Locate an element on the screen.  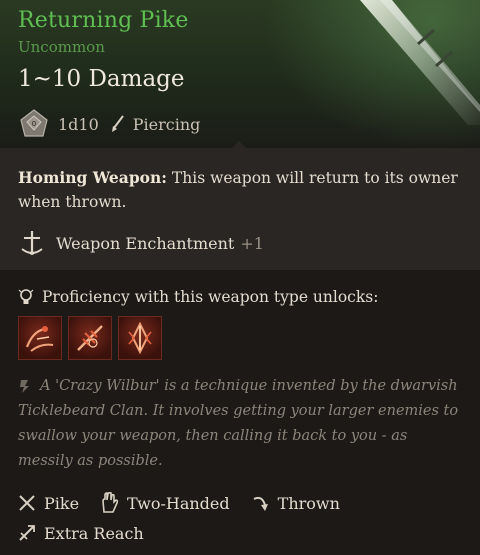
tag-two-handed: Two-Handed is located at coordinates (164, 503).